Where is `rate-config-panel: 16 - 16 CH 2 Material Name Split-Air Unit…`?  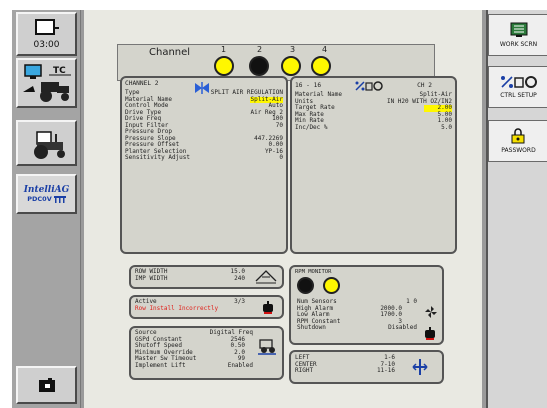 rate-config-panel: 16 - 16 CH 2 Material Name Split-Air Unit… is located at coordinates (373, 165).